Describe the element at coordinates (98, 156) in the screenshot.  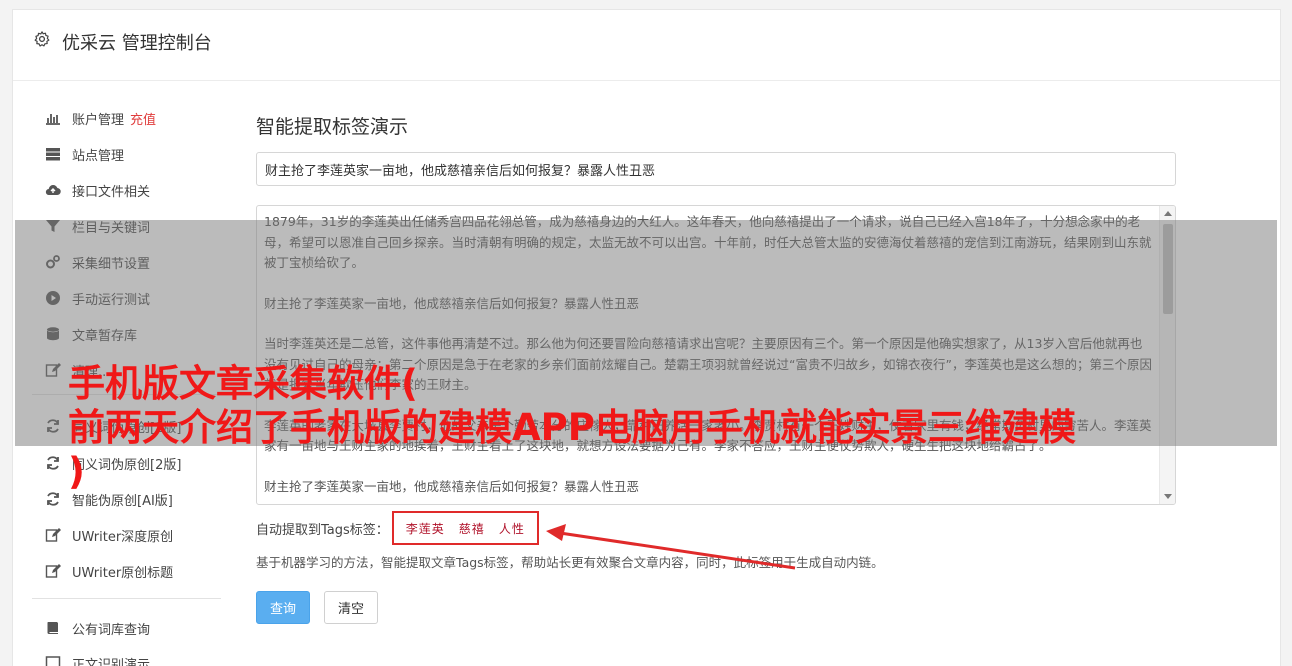
I see `sidebar-item-label: 站点管理` at that location.